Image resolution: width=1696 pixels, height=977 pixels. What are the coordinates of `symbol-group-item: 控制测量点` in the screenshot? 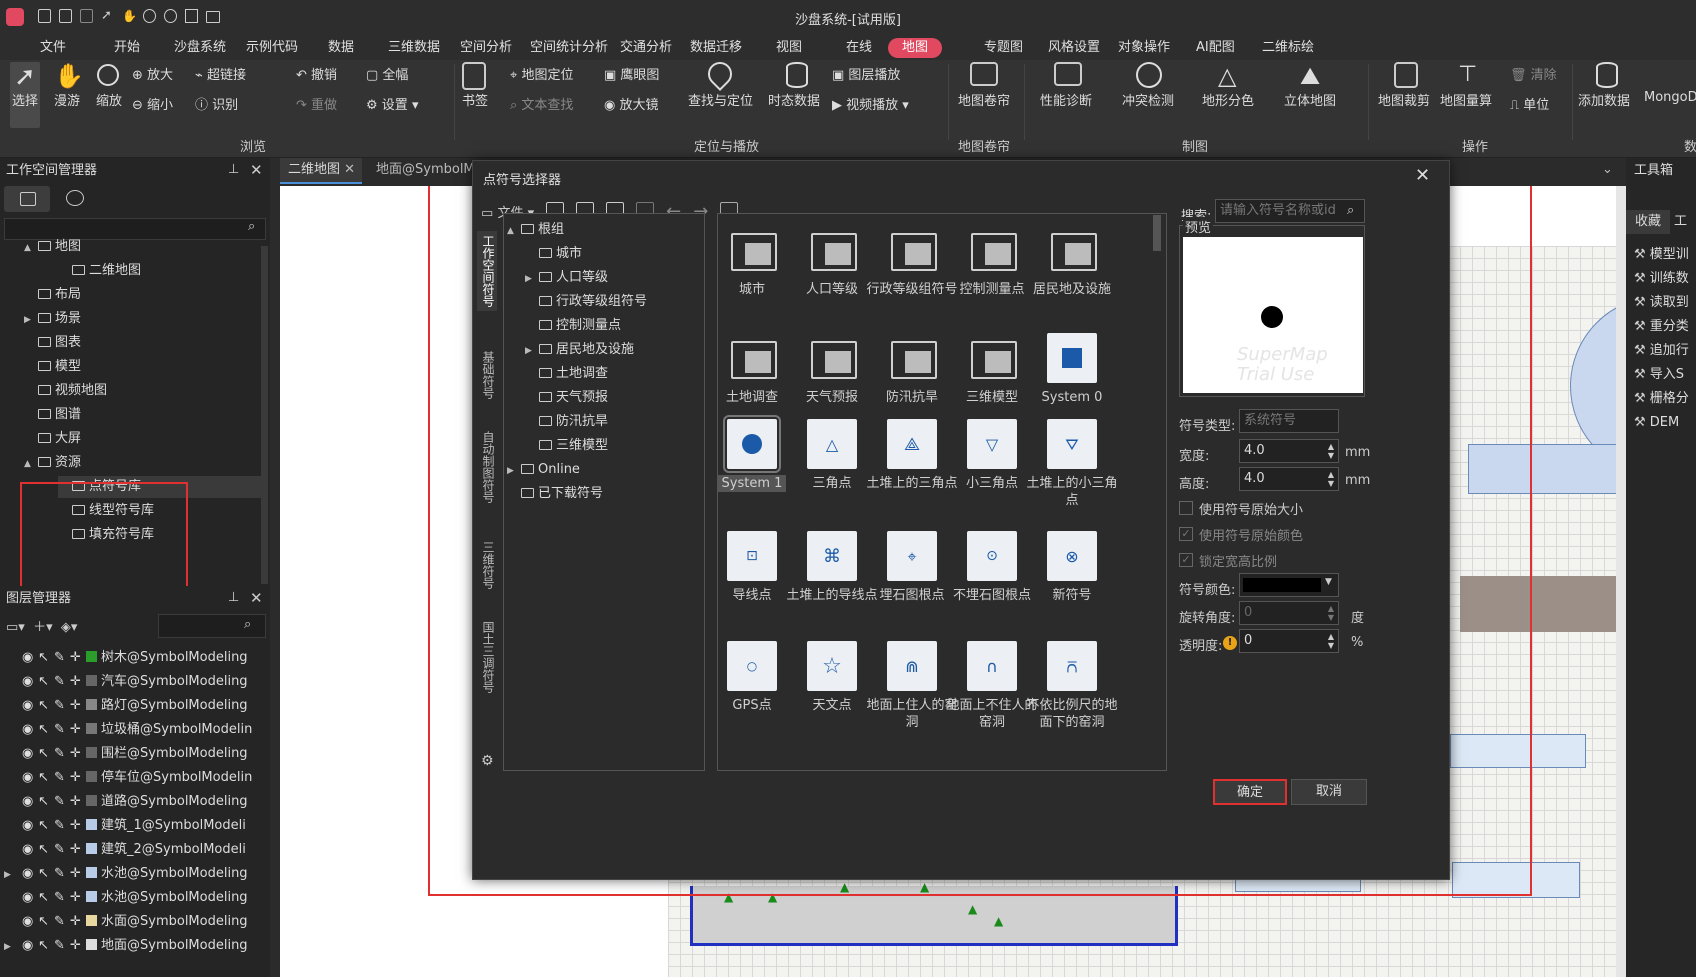 It's located at (573, 326).